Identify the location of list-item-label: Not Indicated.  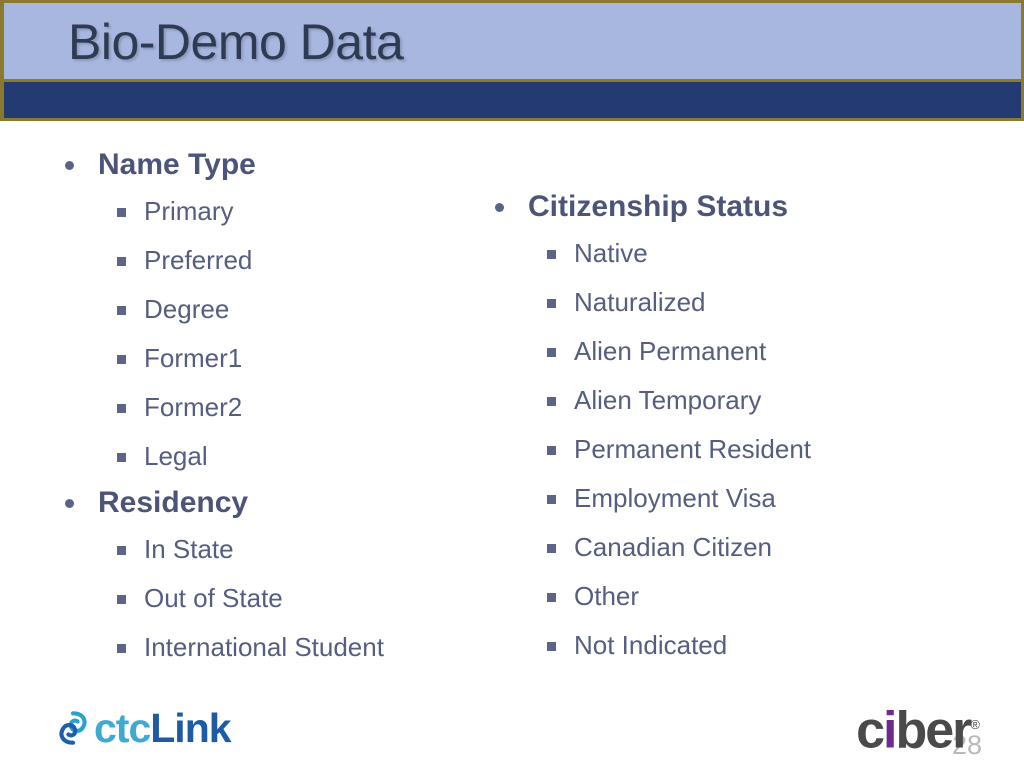
(651, 645).